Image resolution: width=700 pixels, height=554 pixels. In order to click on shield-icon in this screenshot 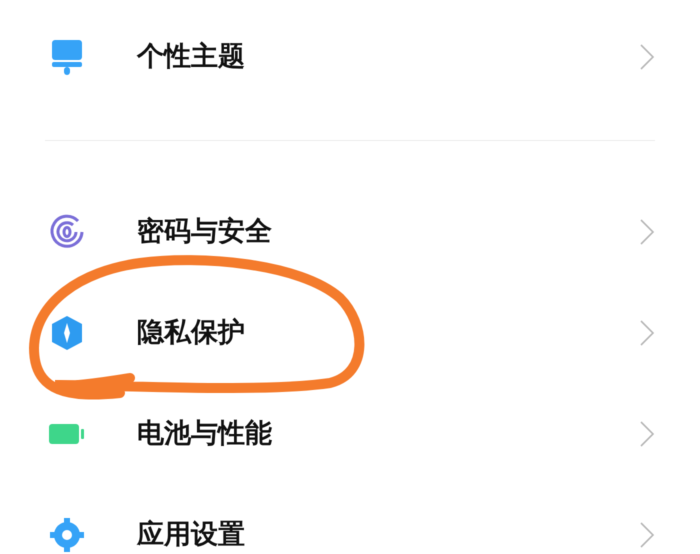, I will do `click(67, 333)`.